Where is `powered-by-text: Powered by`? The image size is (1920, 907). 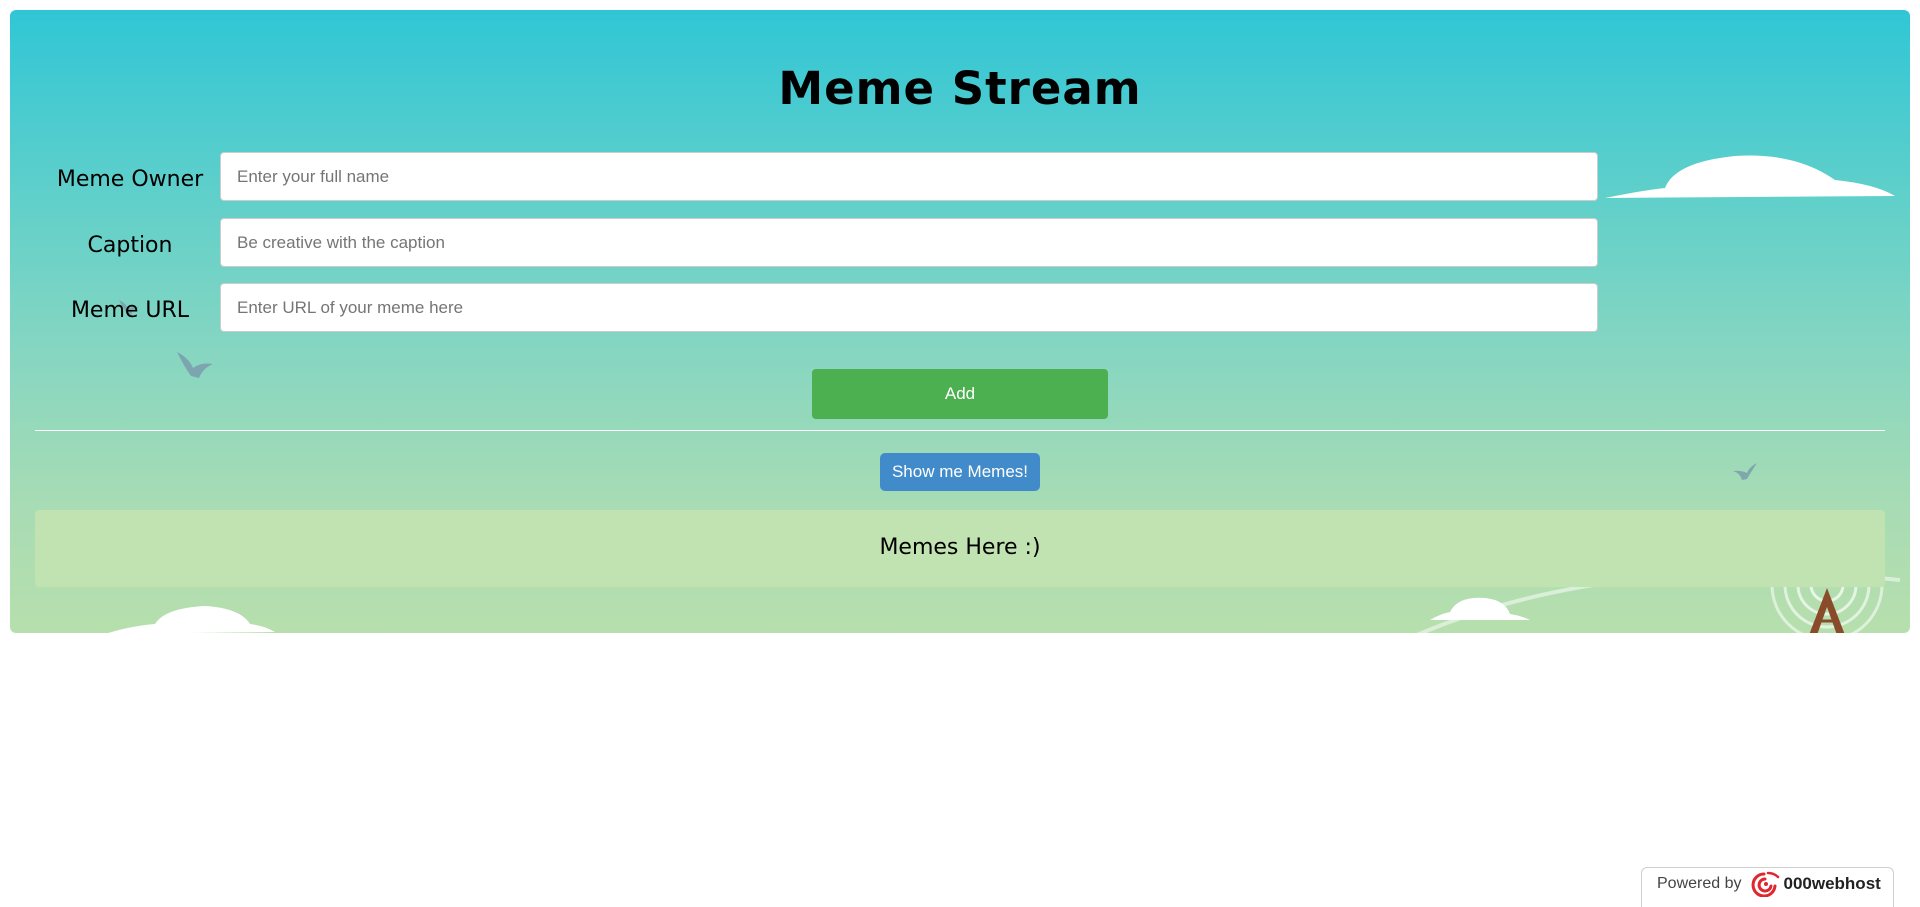
powered-by-text: Powered by is located at coordinates (1699, 883).